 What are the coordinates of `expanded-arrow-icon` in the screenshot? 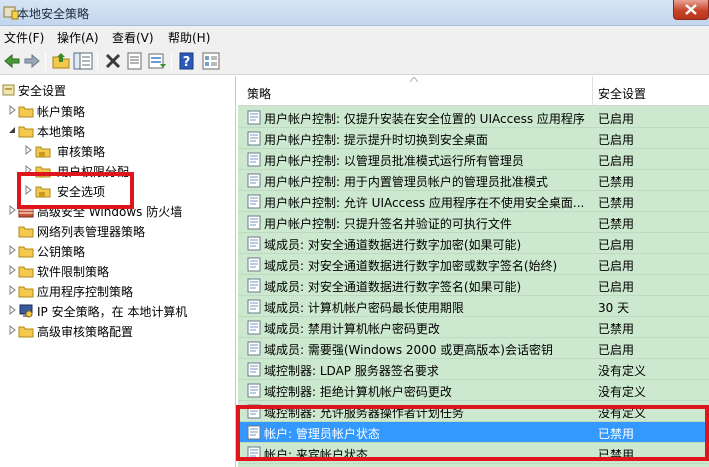 It's located at (12, 130).